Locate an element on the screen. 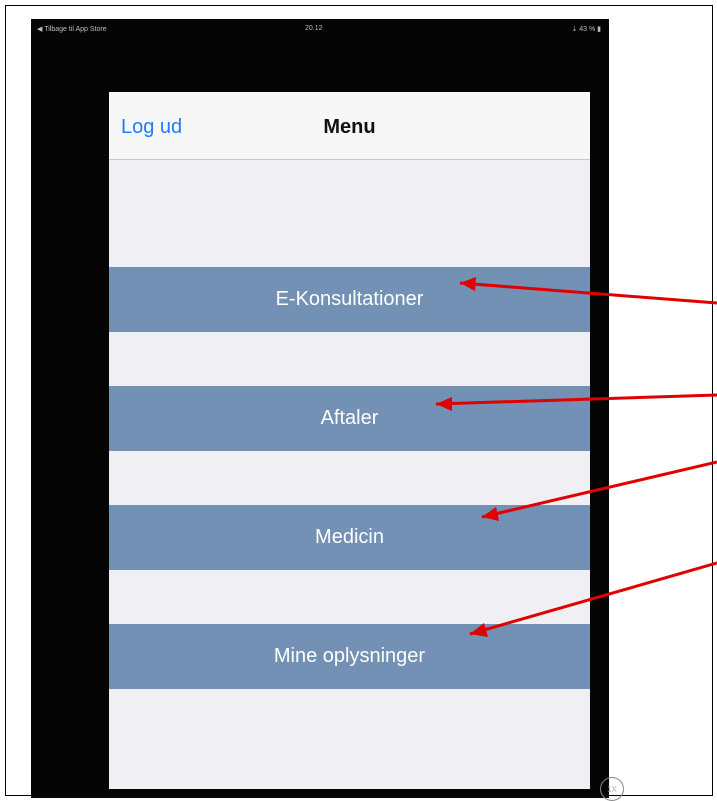 The height and width of the screenshot is (801, 717). menu-button-e-konsultationer: E-Konsultationer is located at coordinates (349, 299).